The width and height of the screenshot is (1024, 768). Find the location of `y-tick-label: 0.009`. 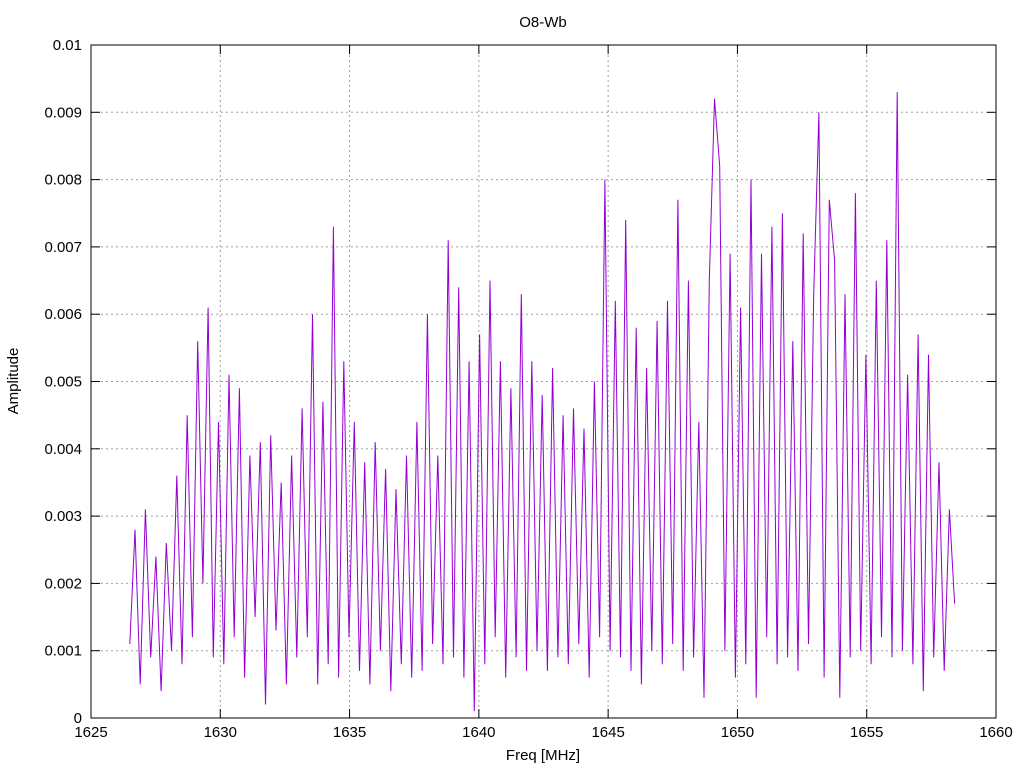

y-tick-label: 0.009 is located at coordinates (63, 112).